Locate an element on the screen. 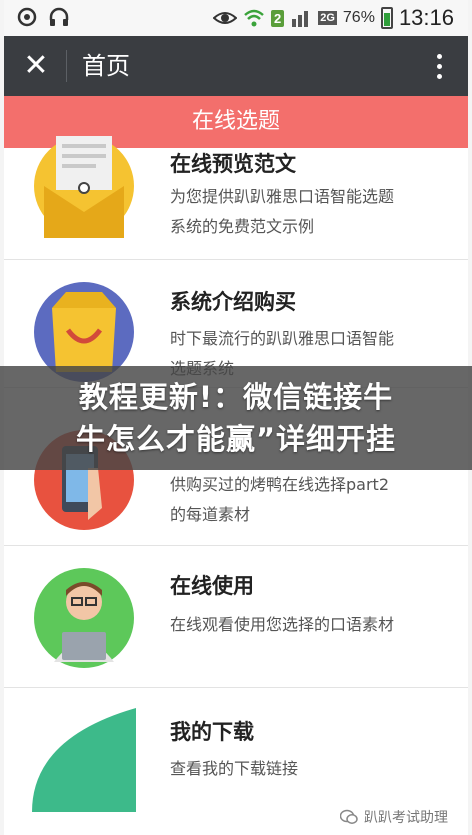 The image size is (472, 835). item-desc-line: 查看我的下载链接 is located at coordinates (234, 768).